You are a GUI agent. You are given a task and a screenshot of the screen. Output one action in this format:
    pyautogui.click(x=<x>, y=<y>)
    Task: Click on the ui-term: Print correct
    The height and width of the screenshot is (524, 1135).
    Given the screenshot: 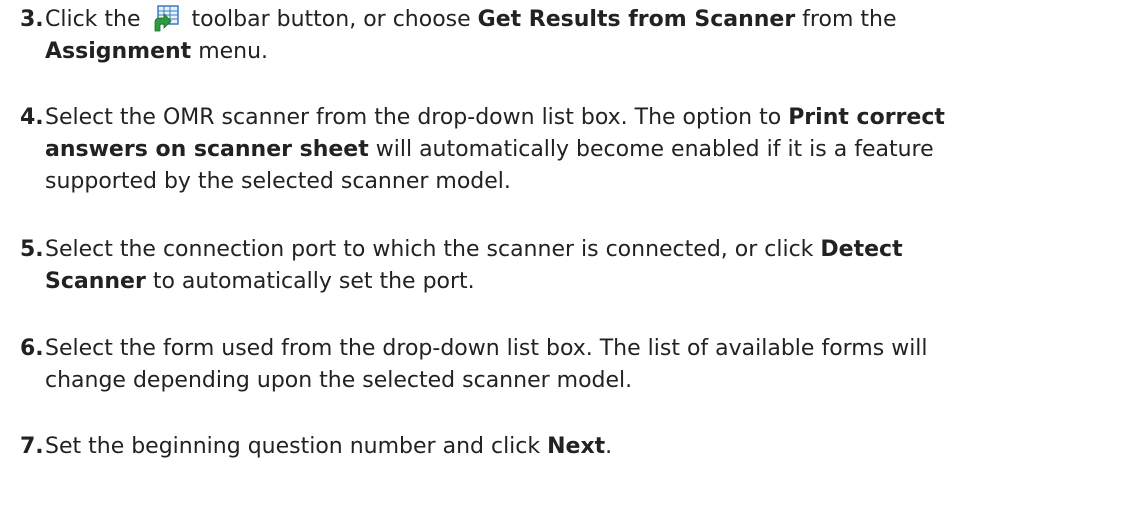 What is the action you would take?
    pyautogui.click(x=866, y=117)
    